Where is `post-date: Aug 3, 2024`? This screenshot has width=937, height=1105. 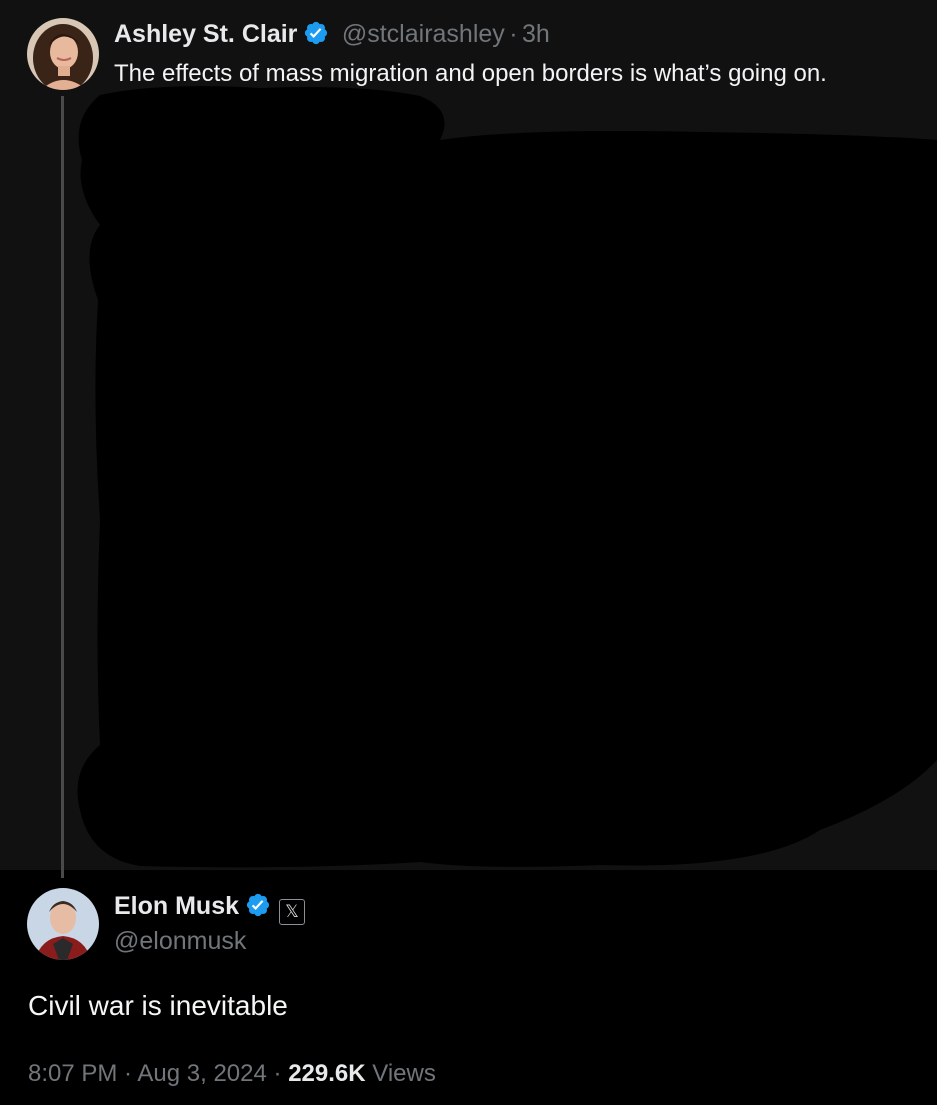
post-date: Aug 3, 2024 is located at coordinates (201, 1073).